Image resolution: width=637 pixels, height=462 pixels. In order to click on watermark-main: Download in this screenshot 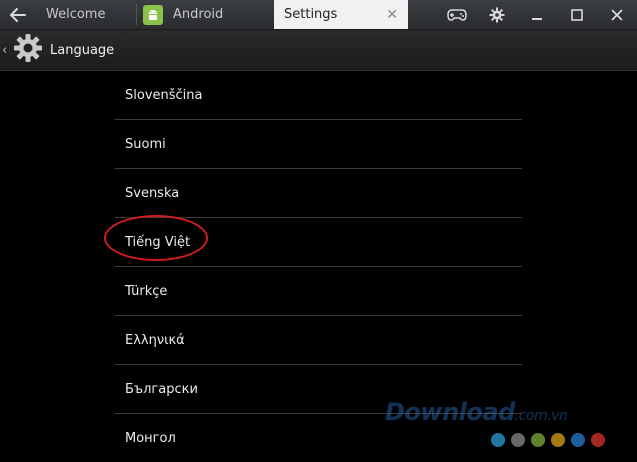, I will do `click(450, 412)`.